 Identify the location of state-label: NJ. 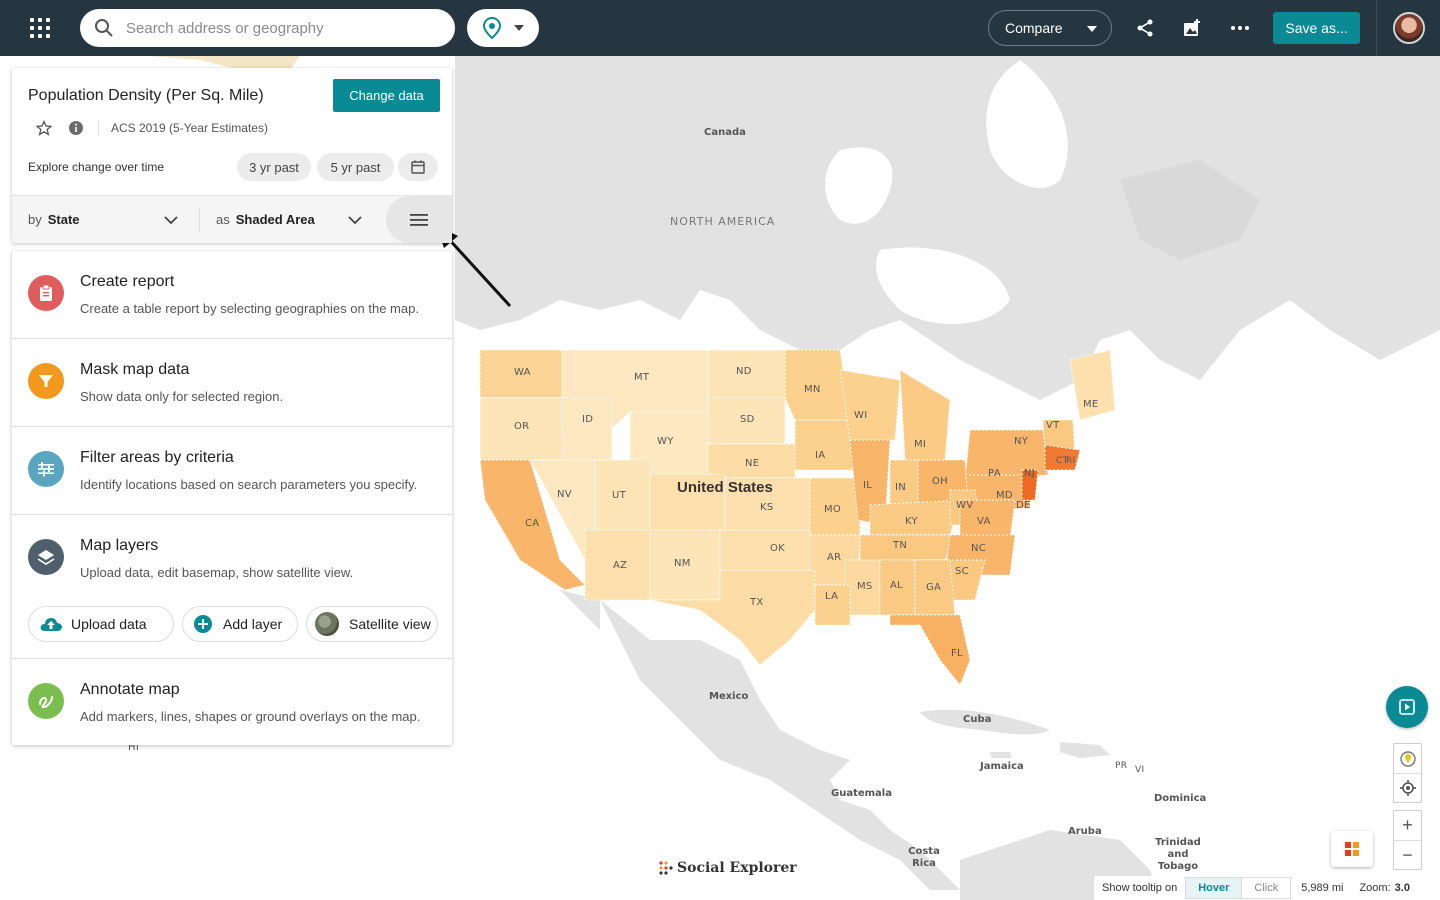
(1030, 473).